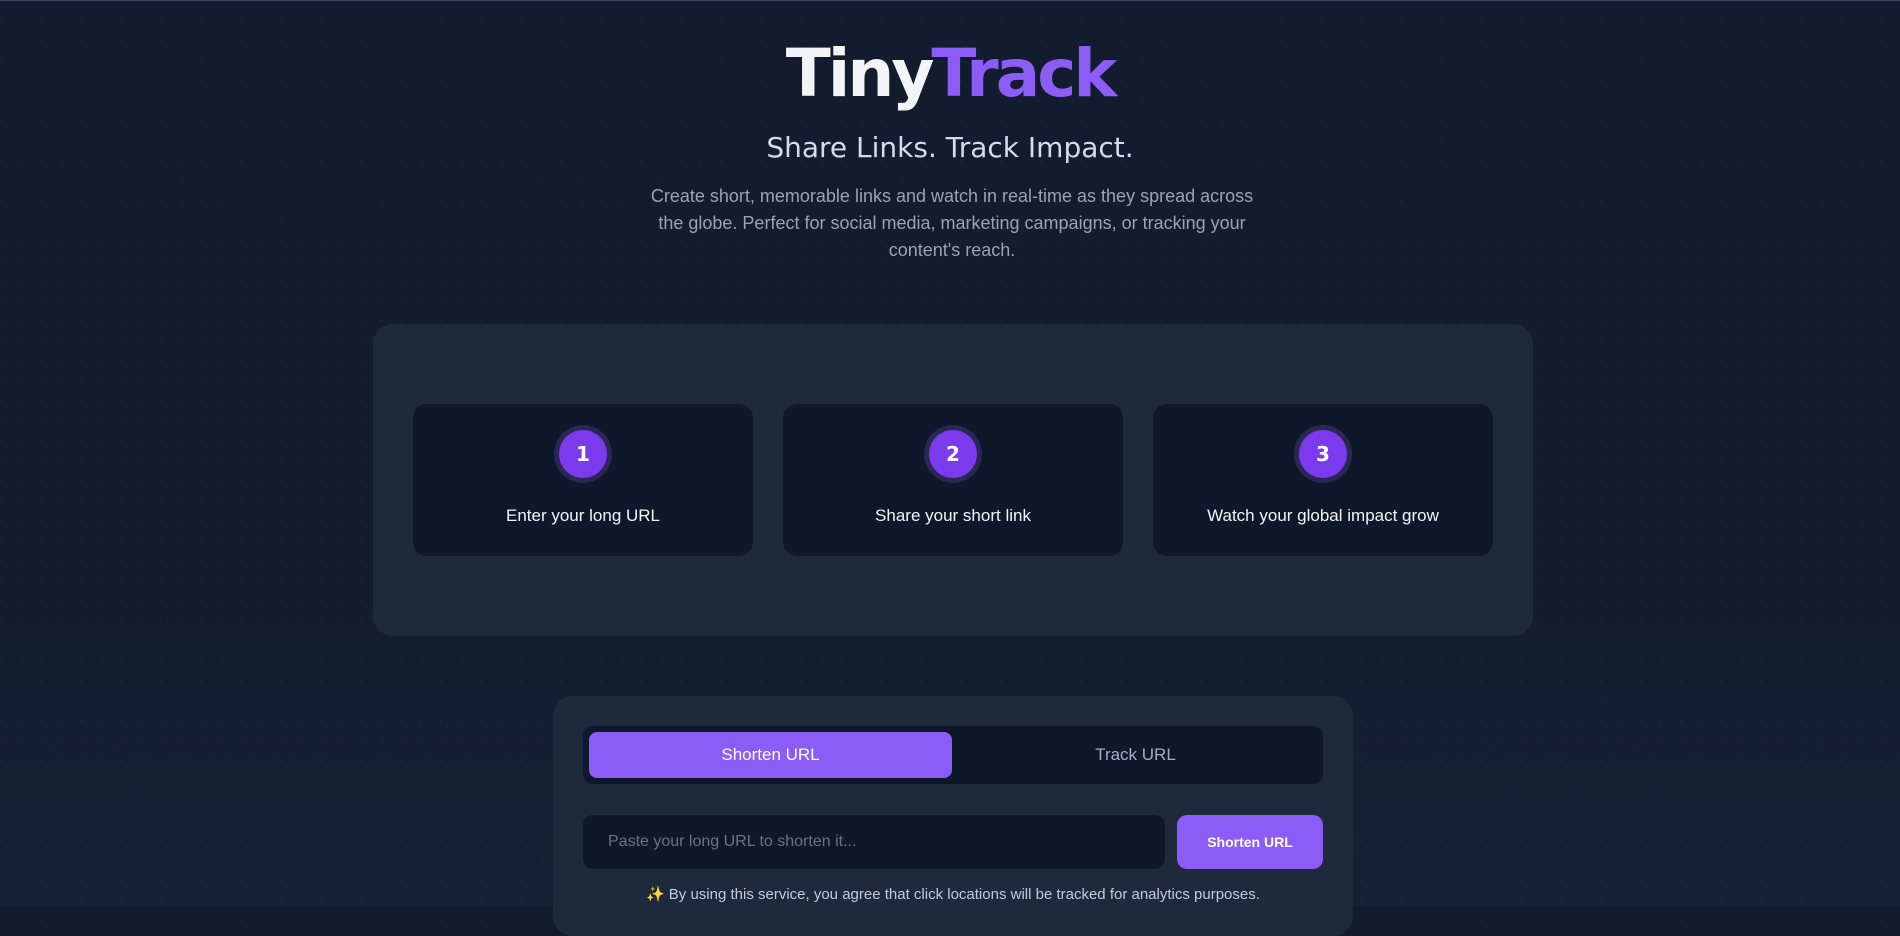  Describe the element at coordinates (1323, 454) in the screenshot. I see `step-number-badge: 3` at that location.